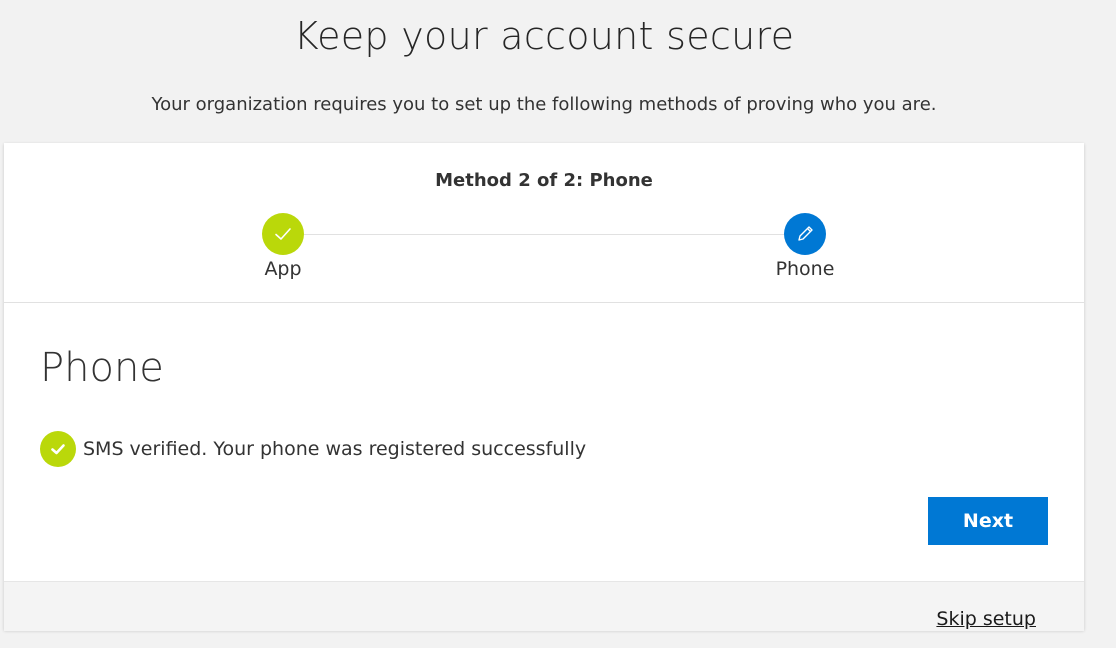 Image resolution: width=1116 pixels, height=648 pixels. What do you see at coordinates (805, 269) in the screenshot?
I see `step-phone-label: Phone` at bounding box center [805, 269].